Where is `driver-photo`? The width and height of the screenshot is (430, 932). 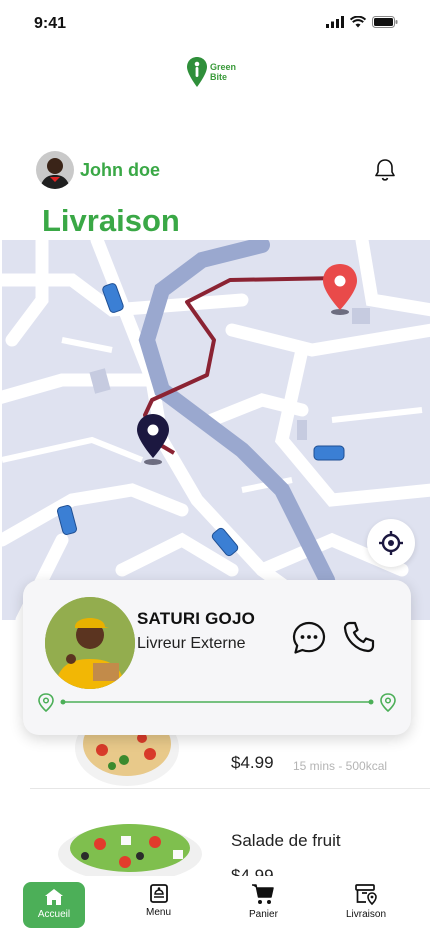 driver-photo is located at coordinates (90, 643).